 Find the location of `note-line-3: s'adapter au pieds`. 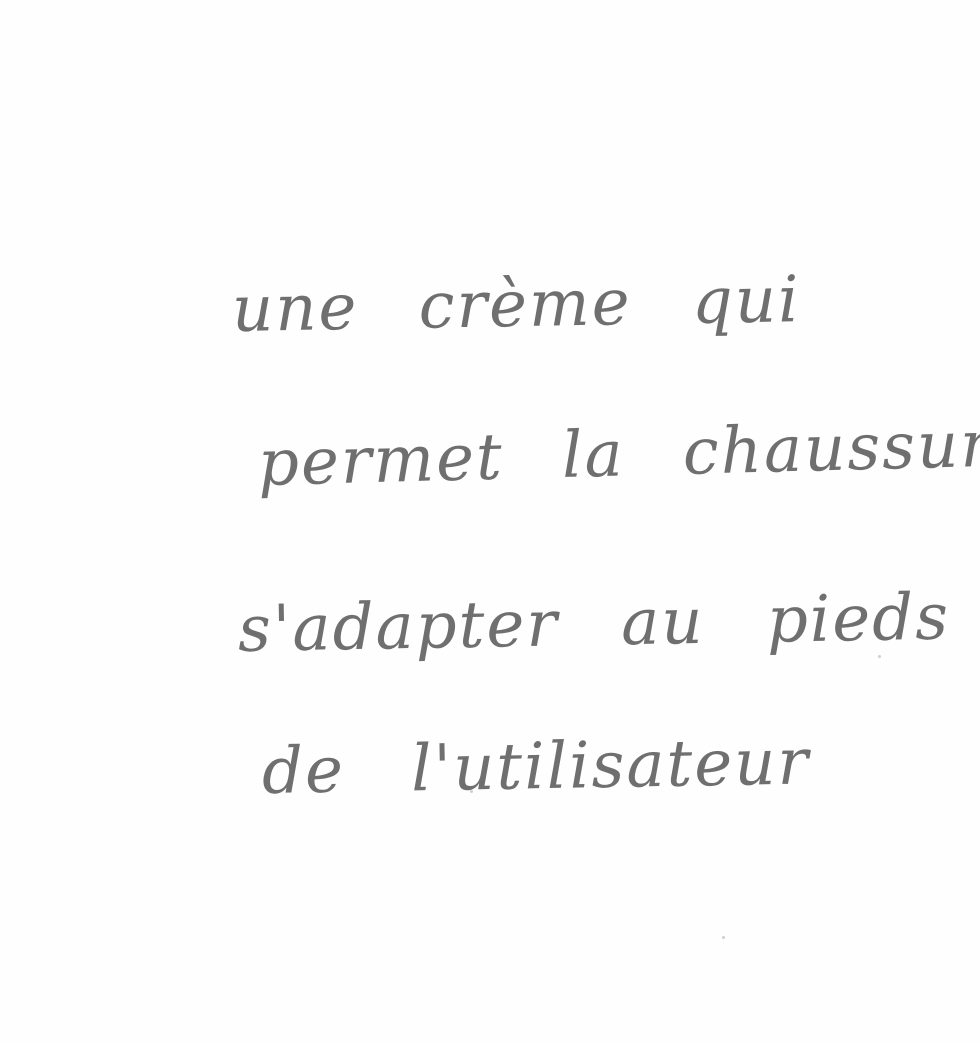

note-line-3: s'adapter au pieds is located at coordinates (594, 623).